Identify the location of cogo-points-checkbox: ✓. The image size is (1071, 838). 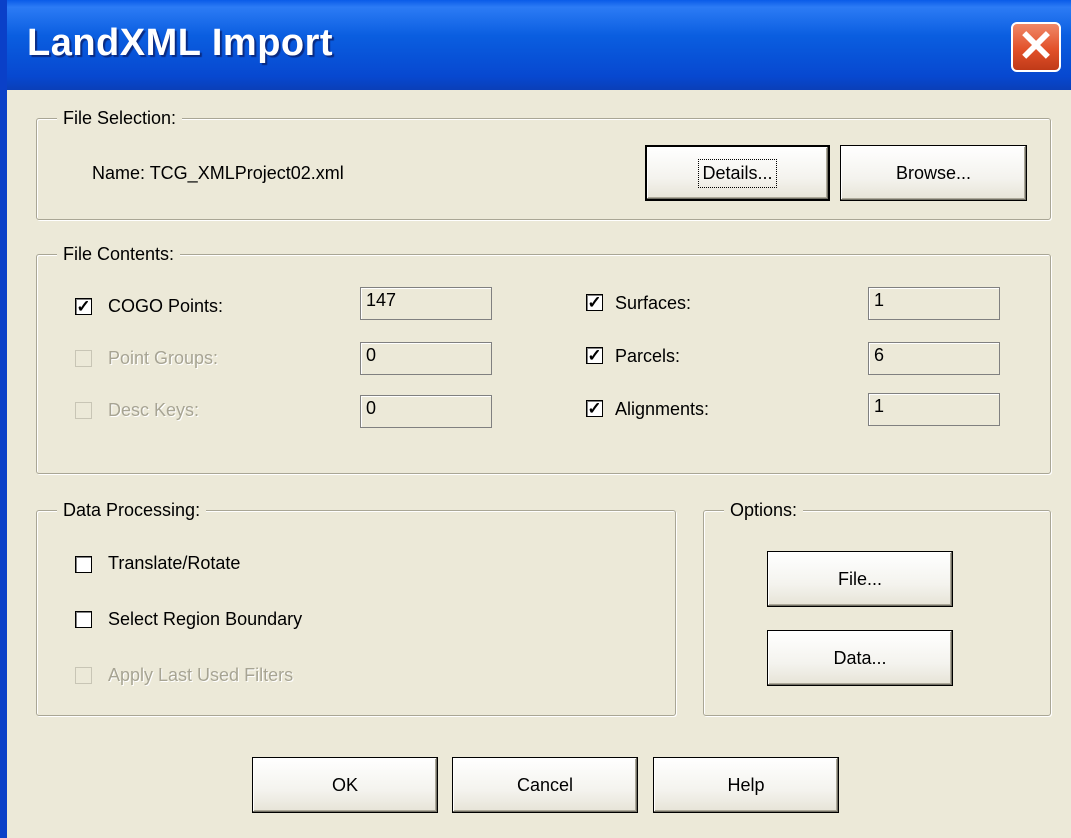
(83, 306).